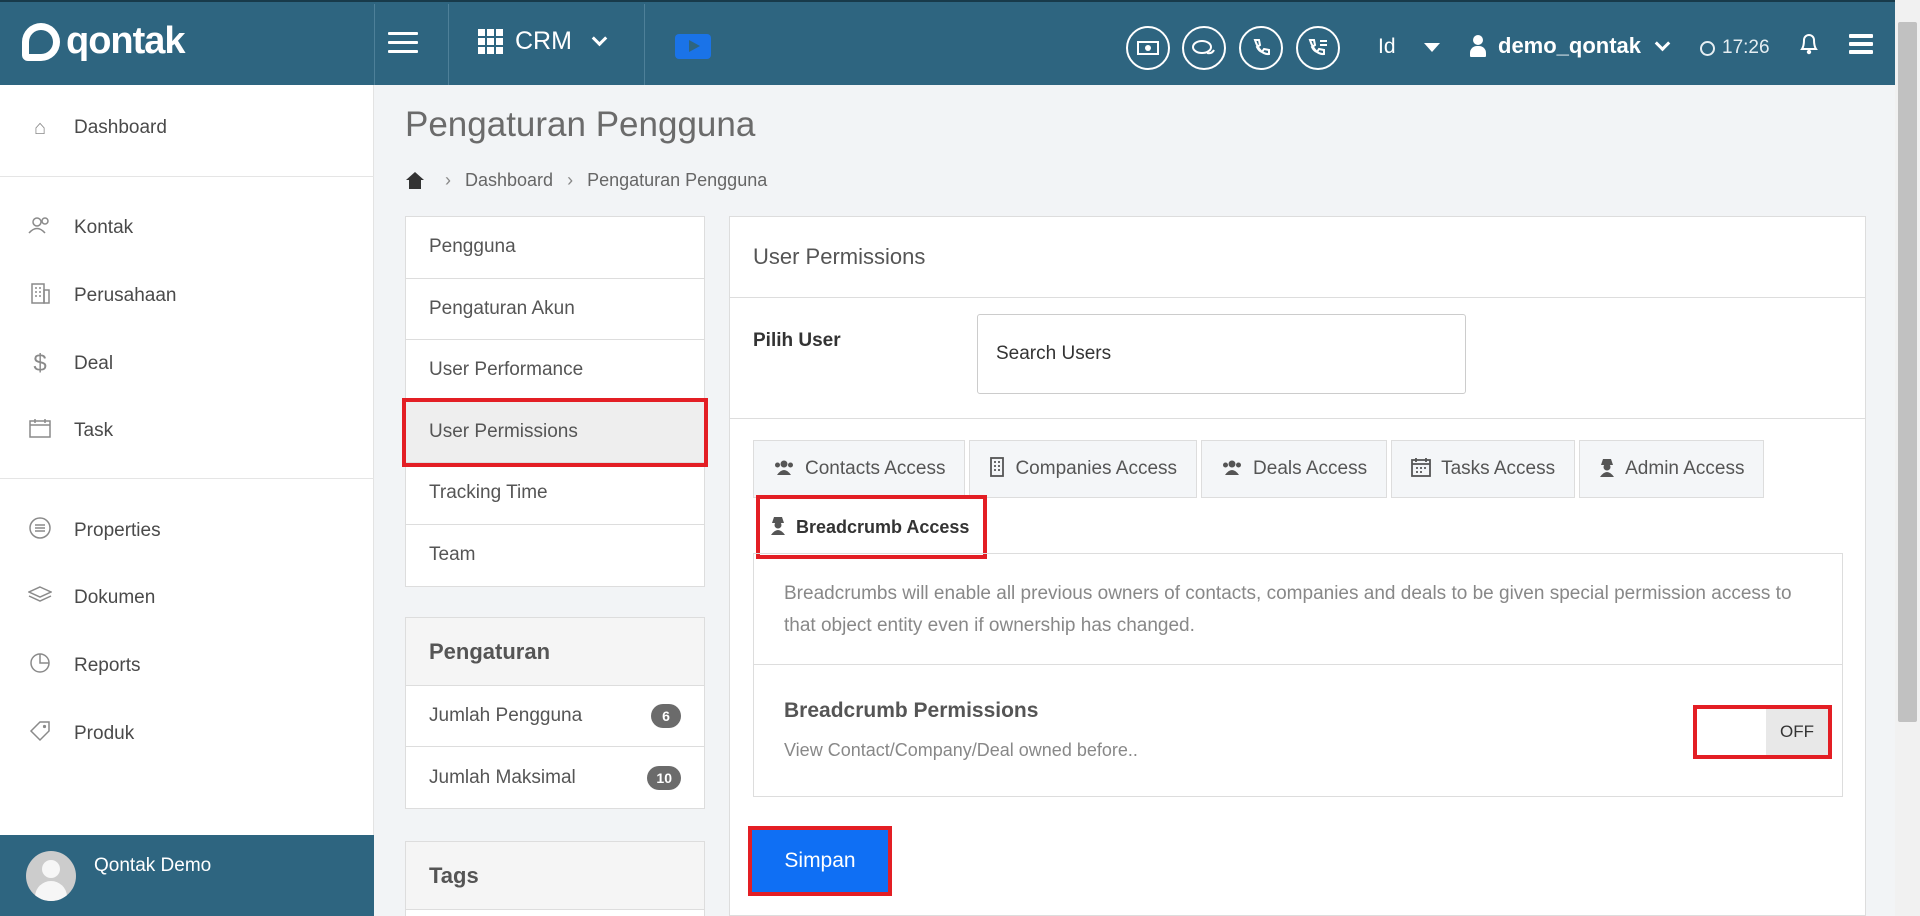 The width and height of the screenshot is (1920, 916). What do you see at coordinates (187, 666) in the screenshot?
I see `sidebar-item-reports: Reports` at bounding box center [187, 666].